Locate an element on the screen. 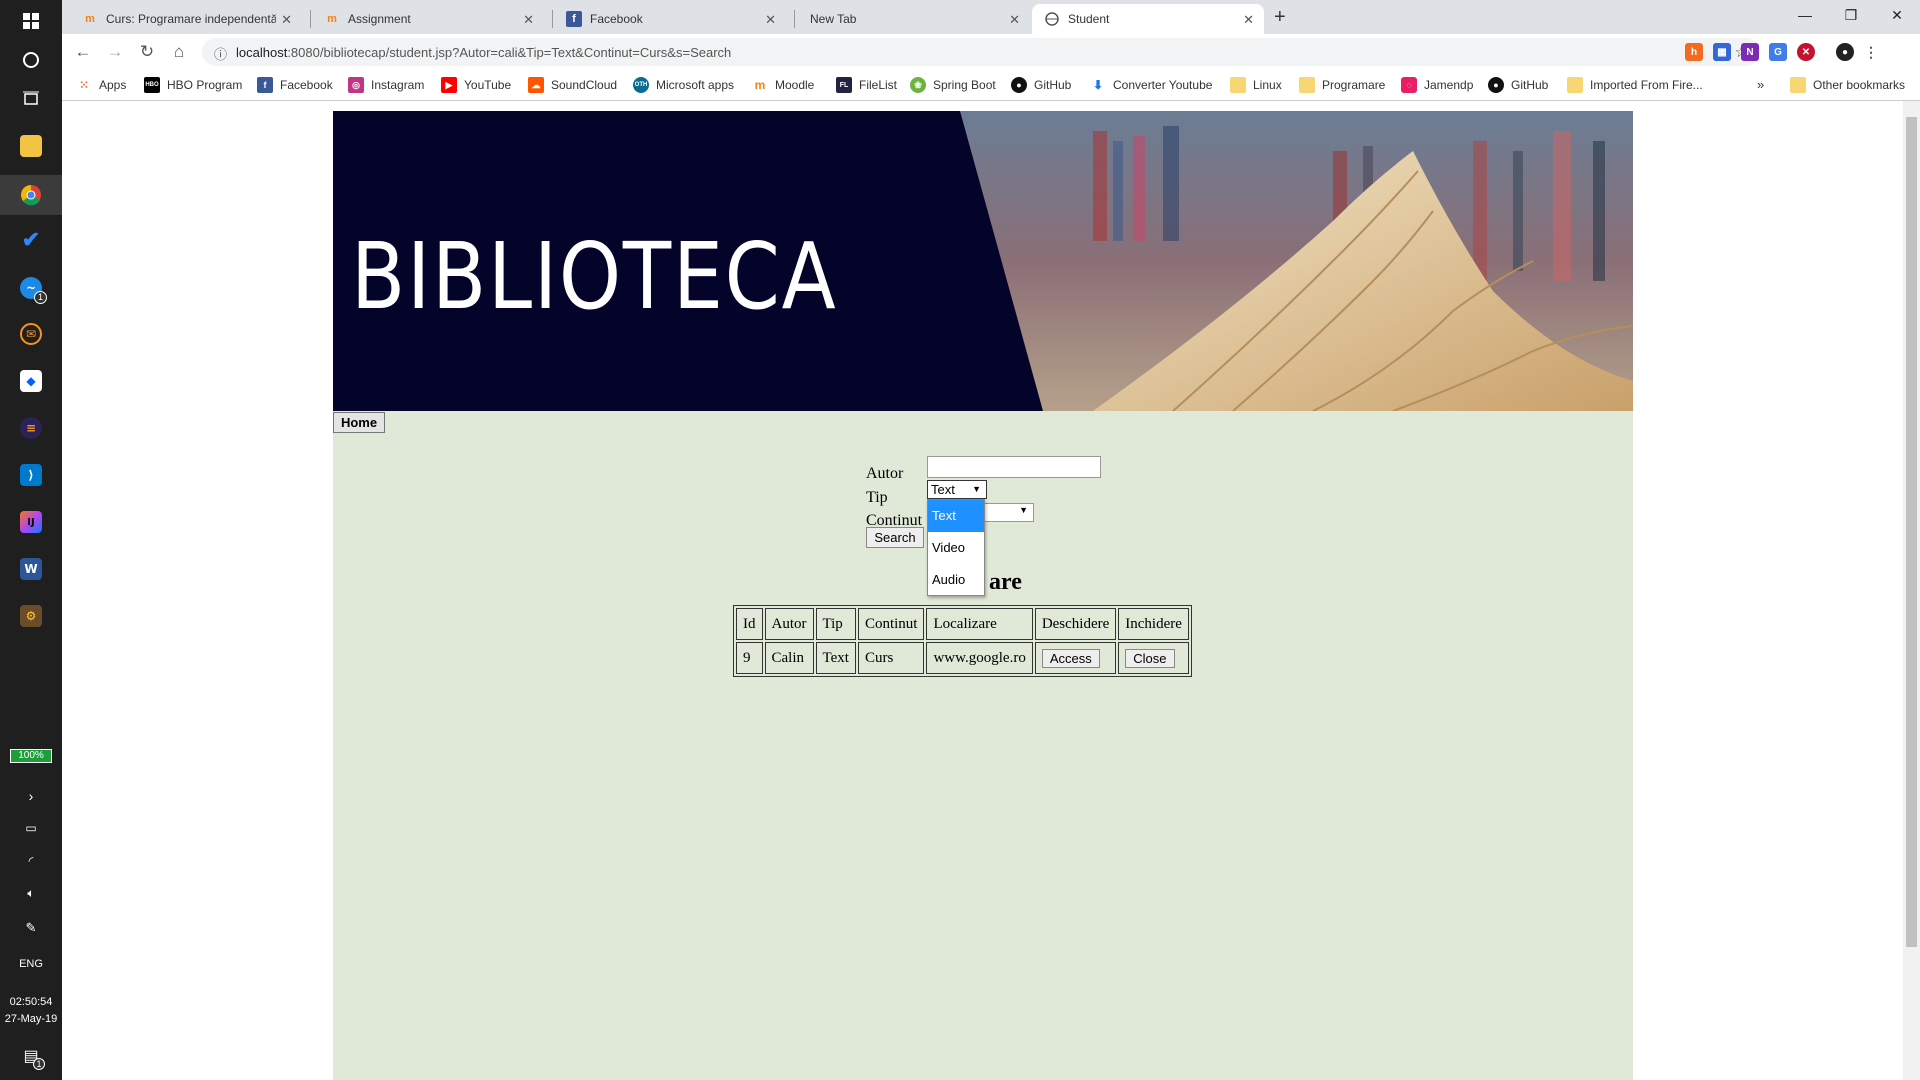 This screenshot has width=1920, height=1080. instagram-icon: ◎ is located at coordinates (356, 85).